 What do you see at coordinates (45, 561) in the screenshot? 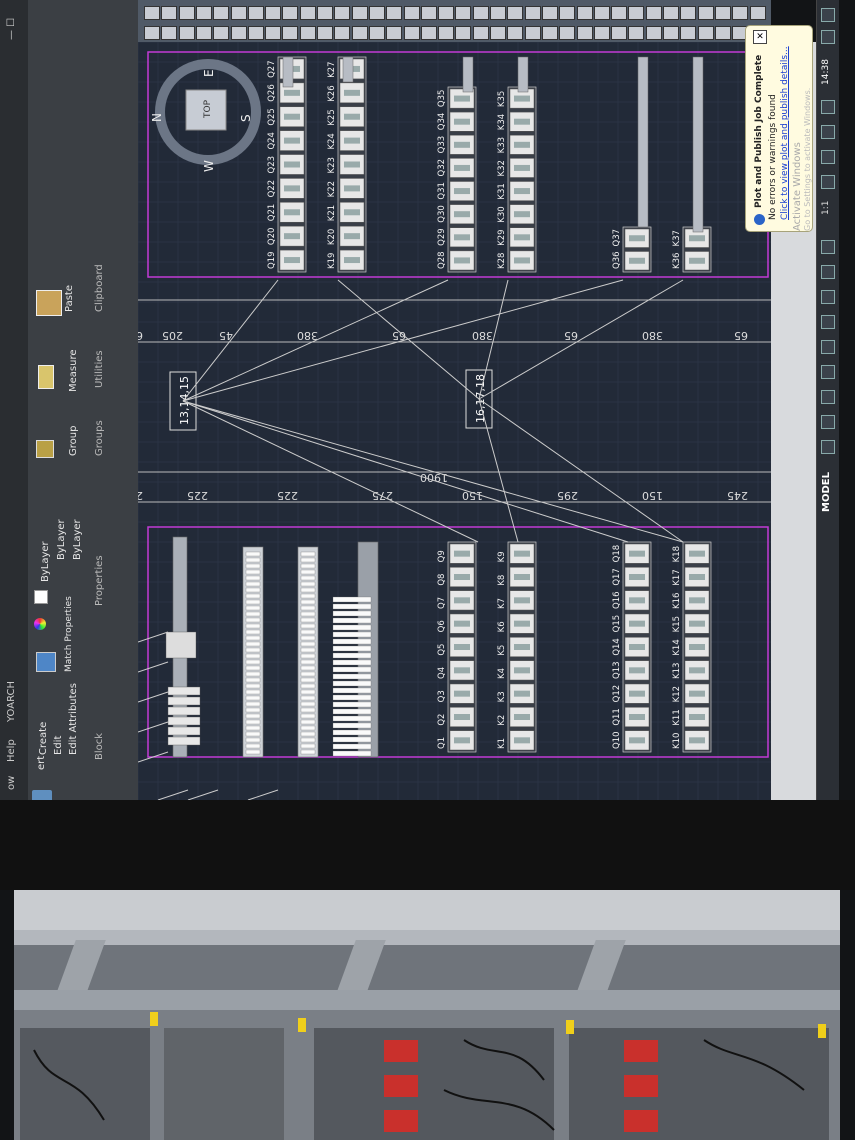
I see `color-dropdown: ByLayer` at bounding box center [45, 561].